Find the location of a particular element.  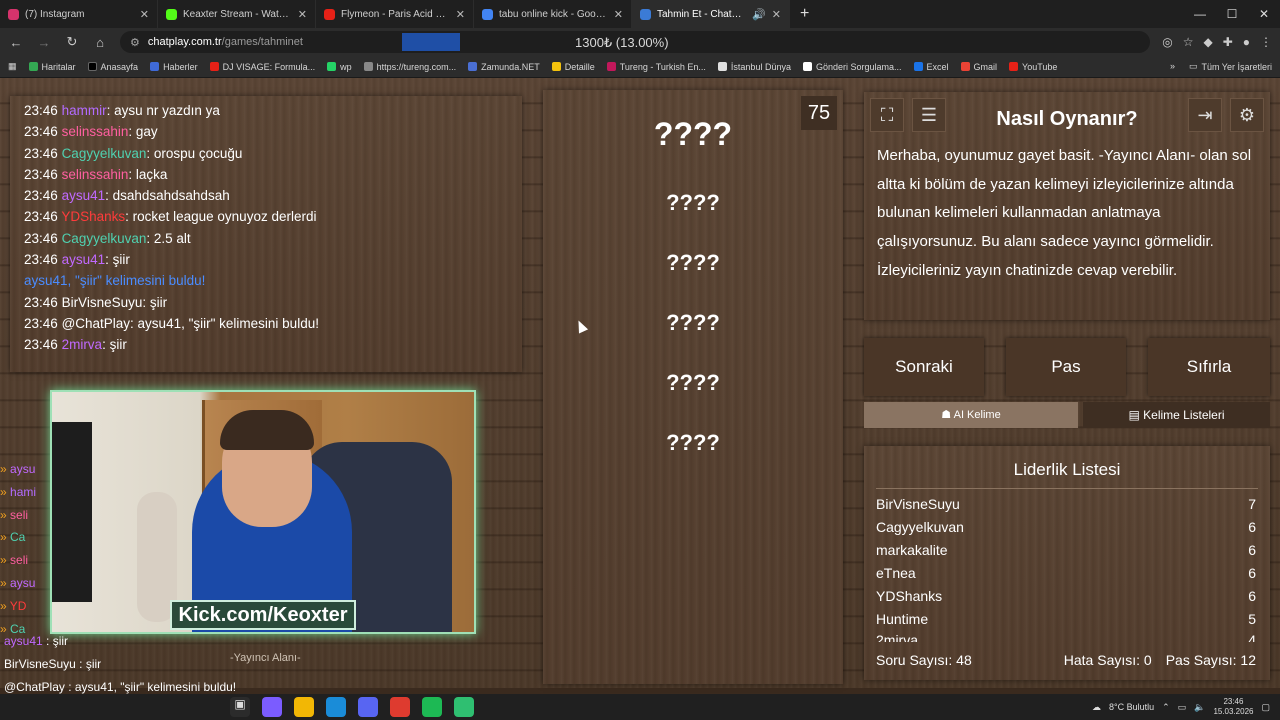

gear-icon: ⚙ is located at coordinates (1247, 115).